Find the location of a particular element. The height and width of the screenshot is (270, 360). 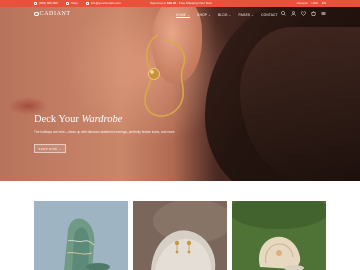

phone-icon is located at coordinates (35, 3).